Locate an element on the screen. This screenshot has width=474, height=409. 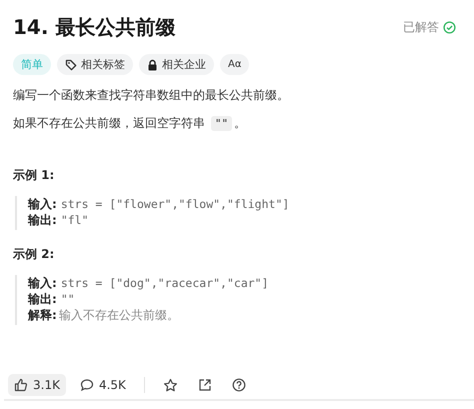
help-icon is located at coordinates (239, 385).